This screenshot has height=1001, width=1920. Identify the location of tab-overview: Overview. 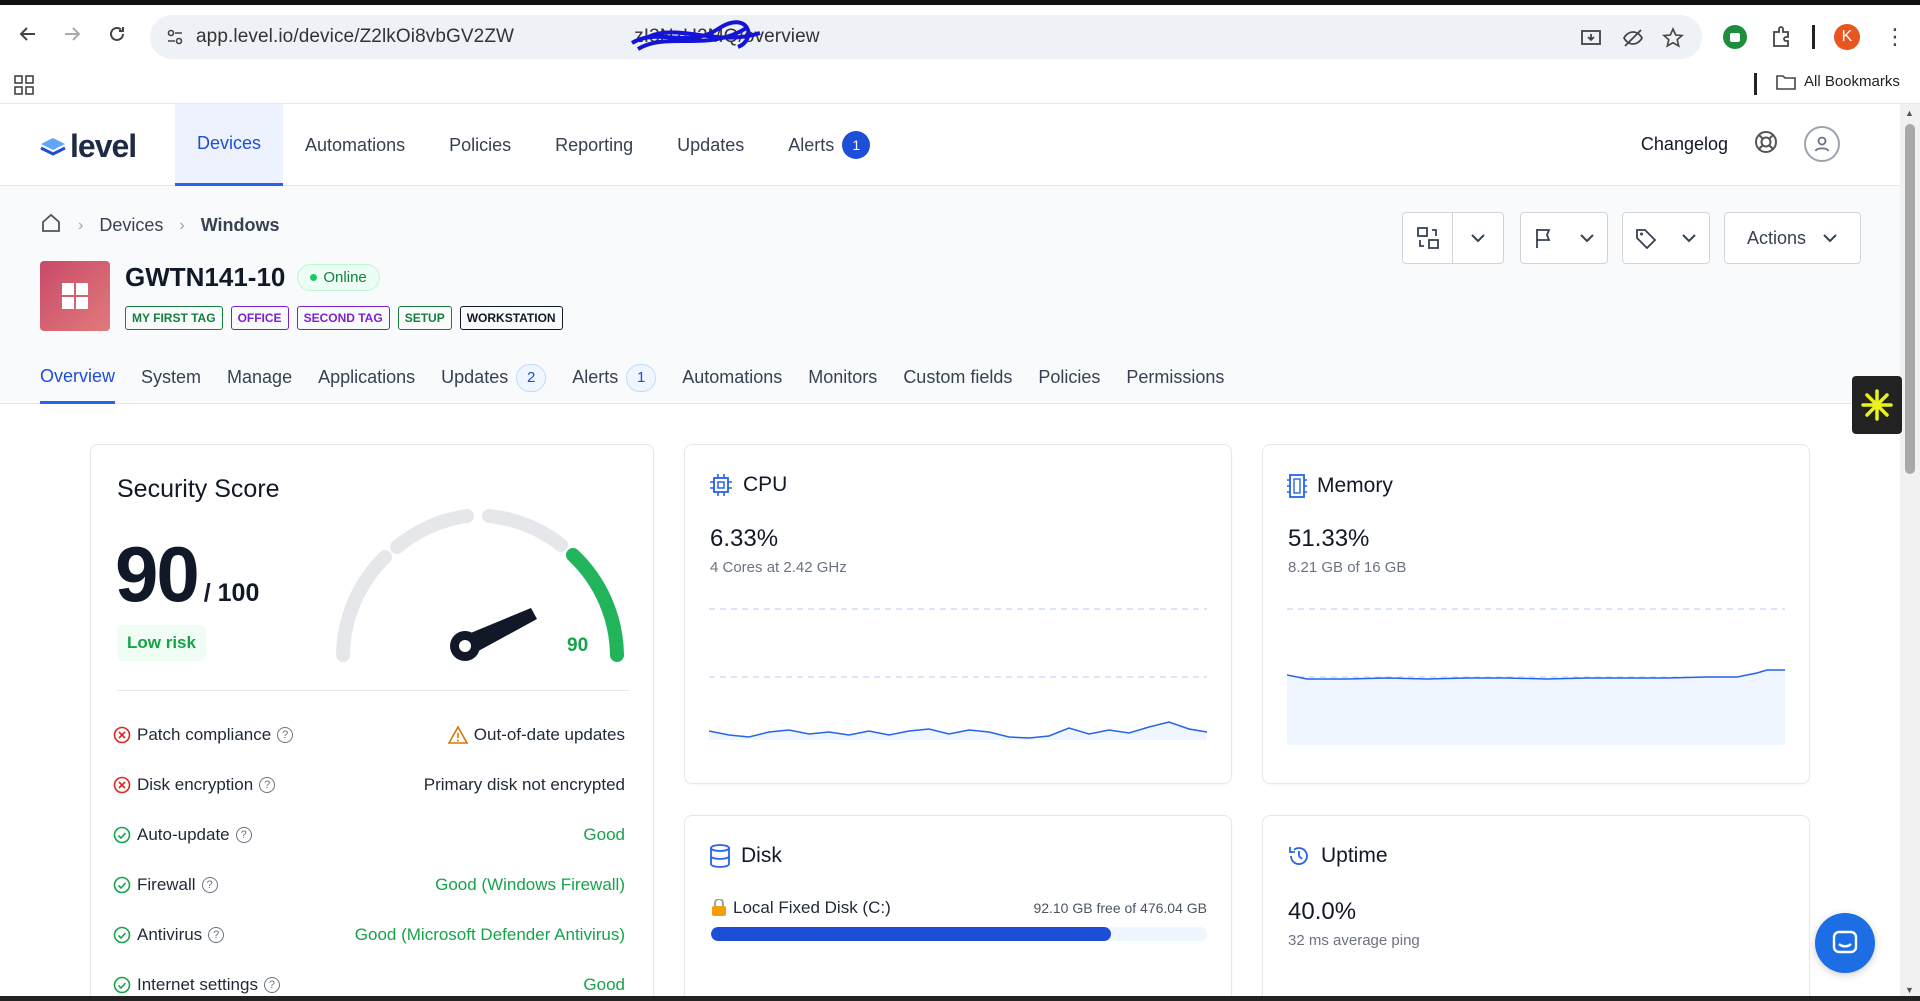
(78, 377).